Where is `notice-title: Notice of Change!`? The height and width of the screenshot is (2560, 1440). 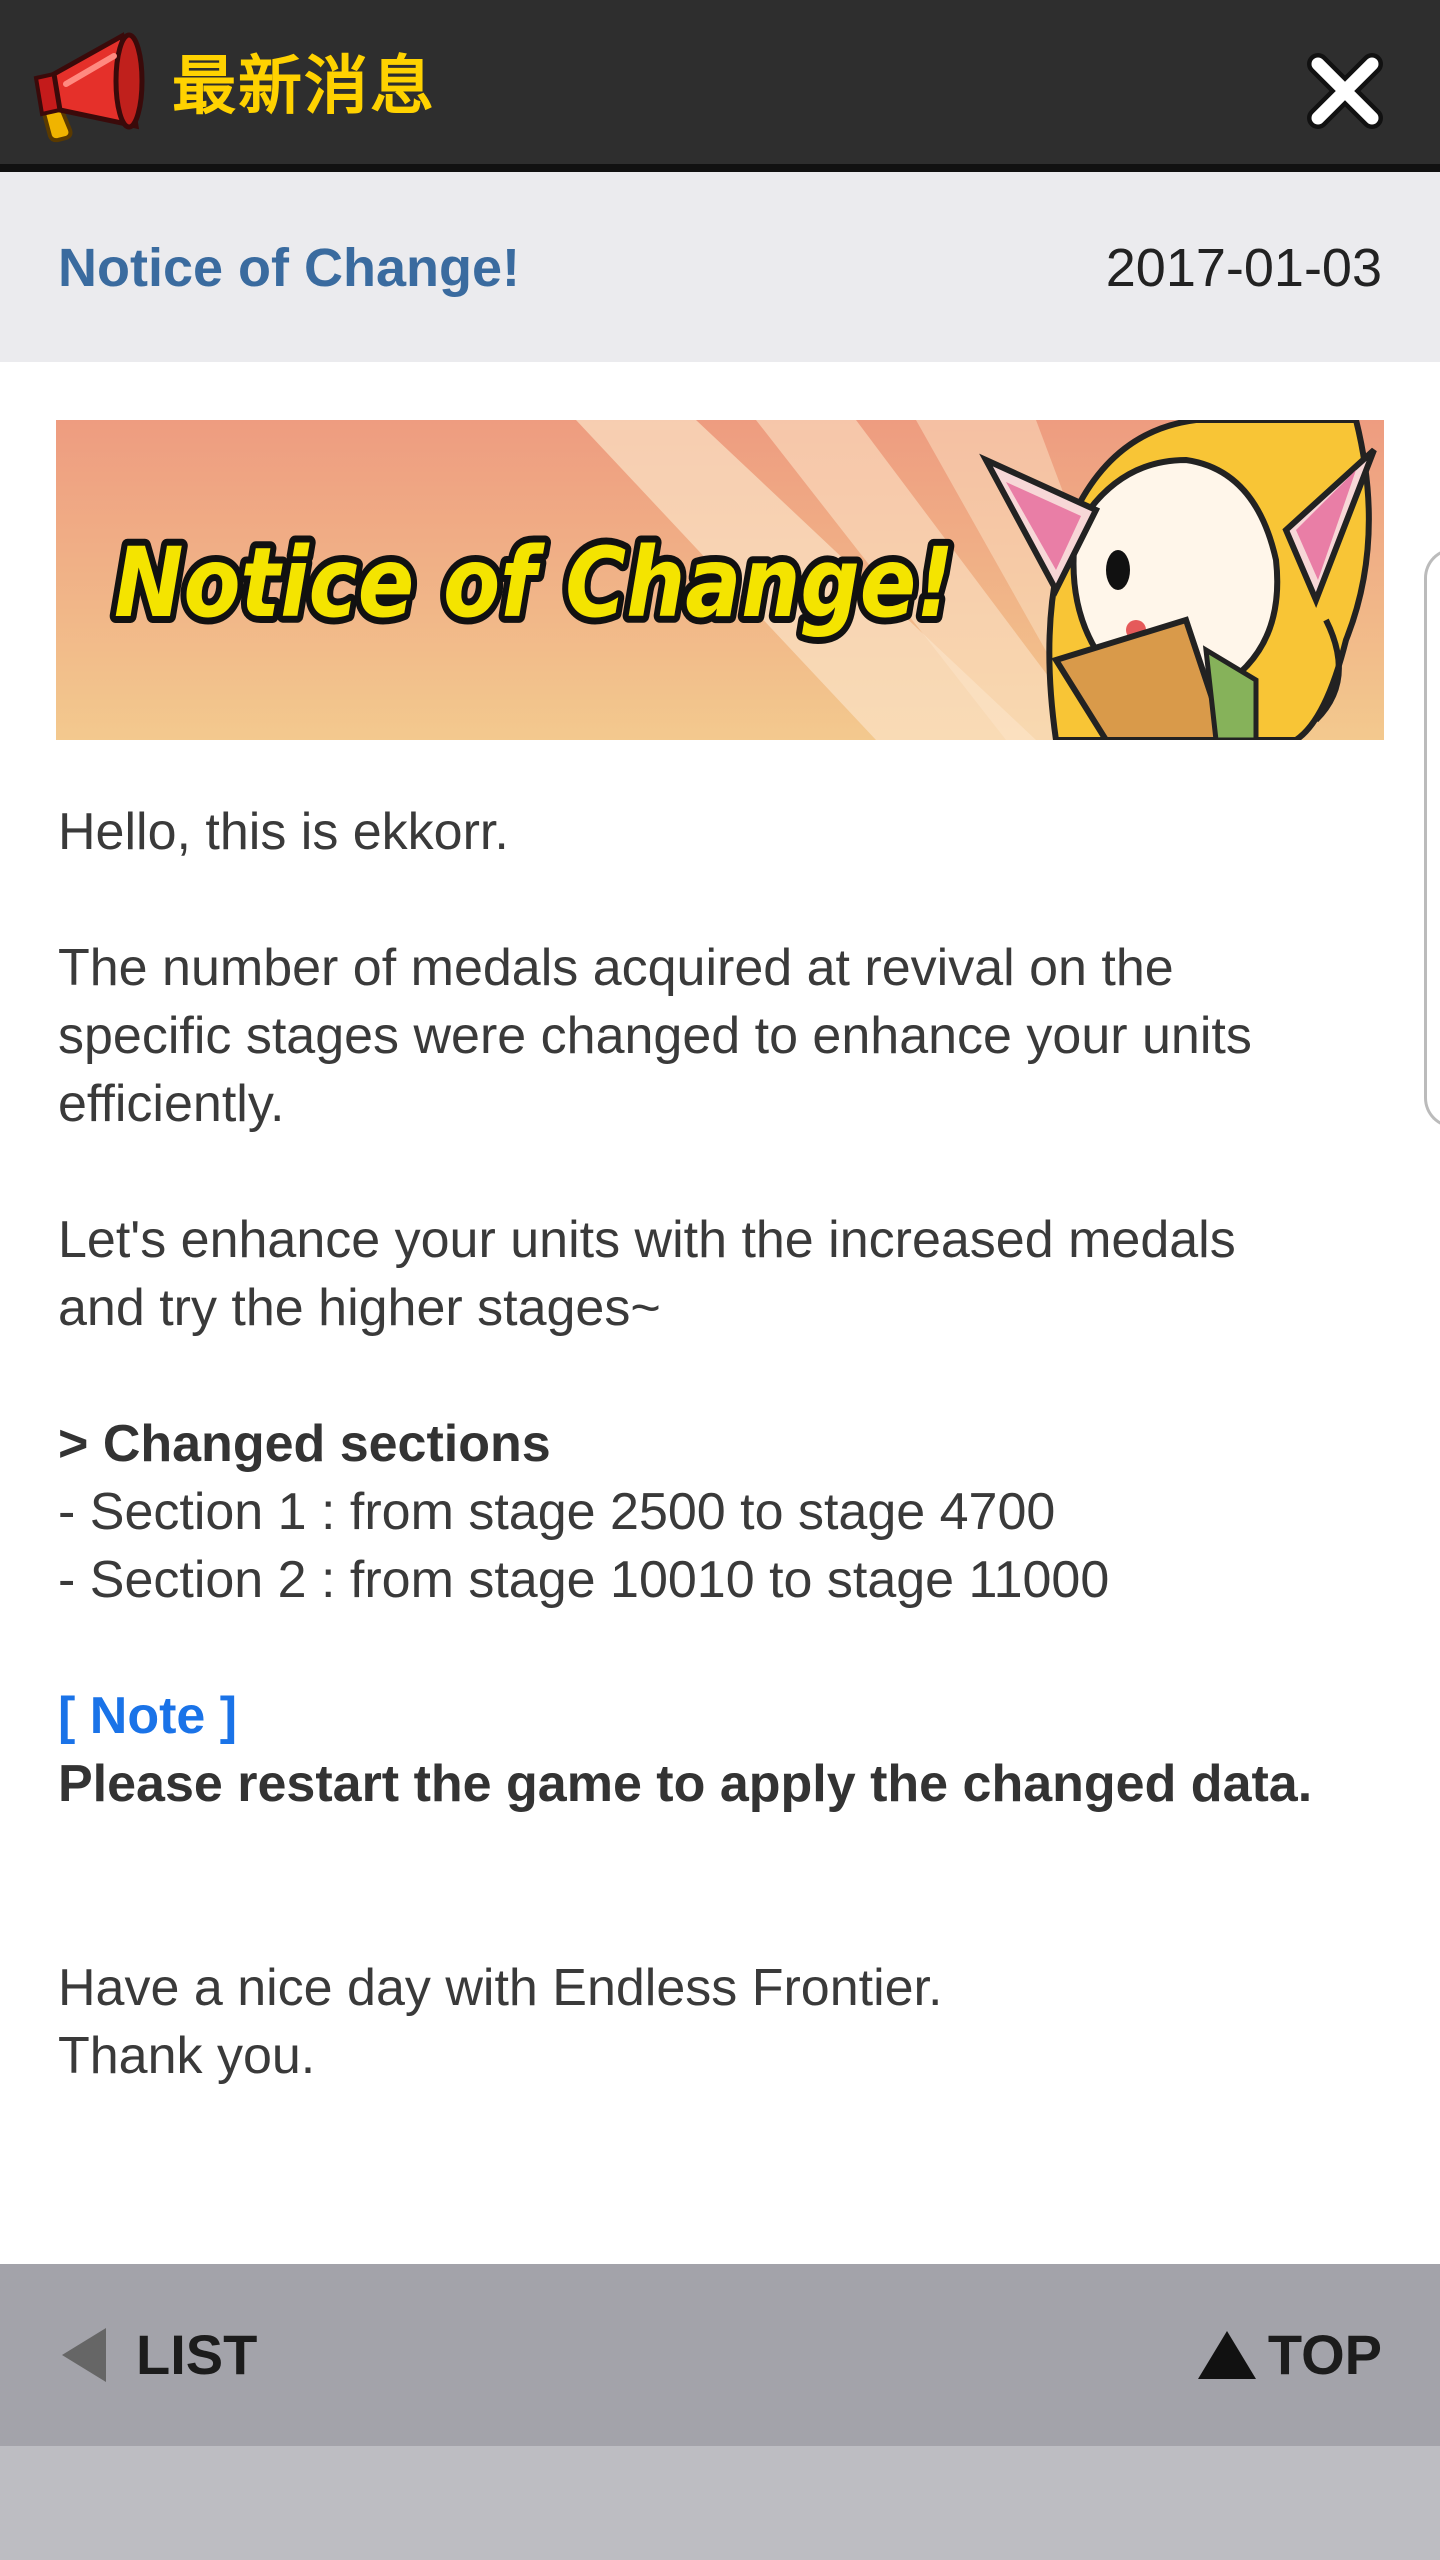
notice-title: Notice of Change! is located at coordinates (289, 268).